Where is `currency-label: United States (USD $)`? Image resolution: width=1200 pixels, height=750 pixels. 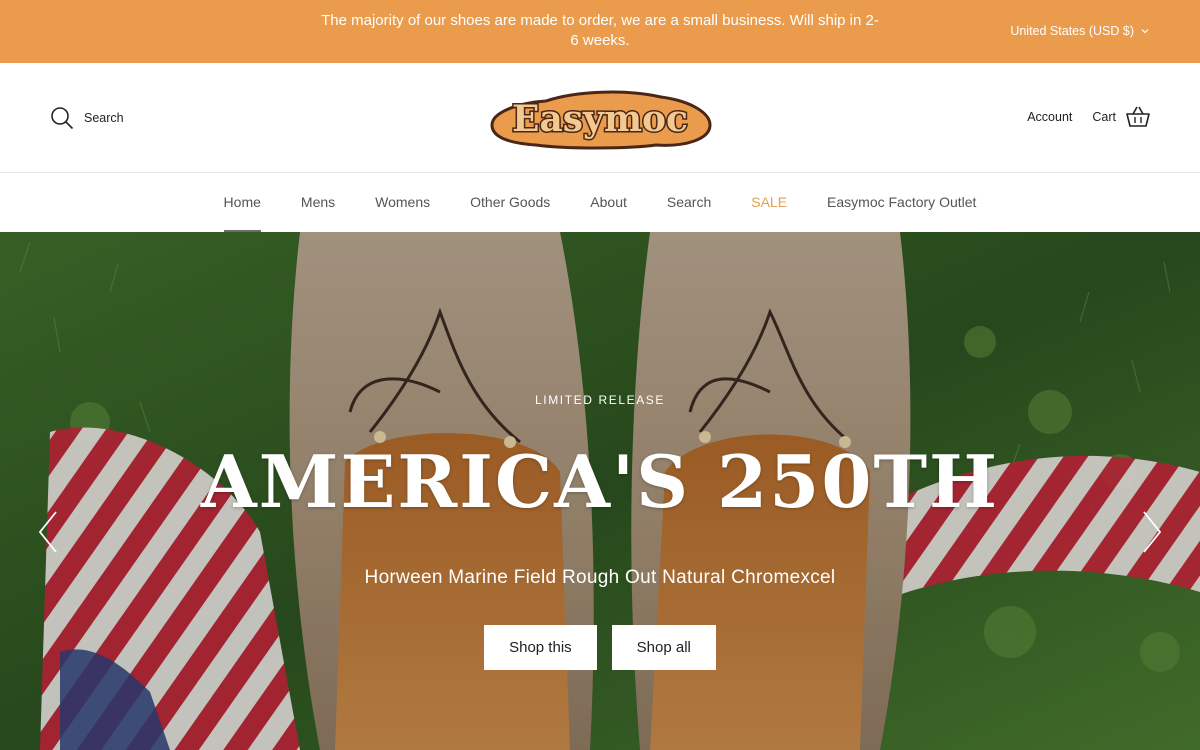 currency-label: United States (USD $) is located at coordinates (1072, 31).